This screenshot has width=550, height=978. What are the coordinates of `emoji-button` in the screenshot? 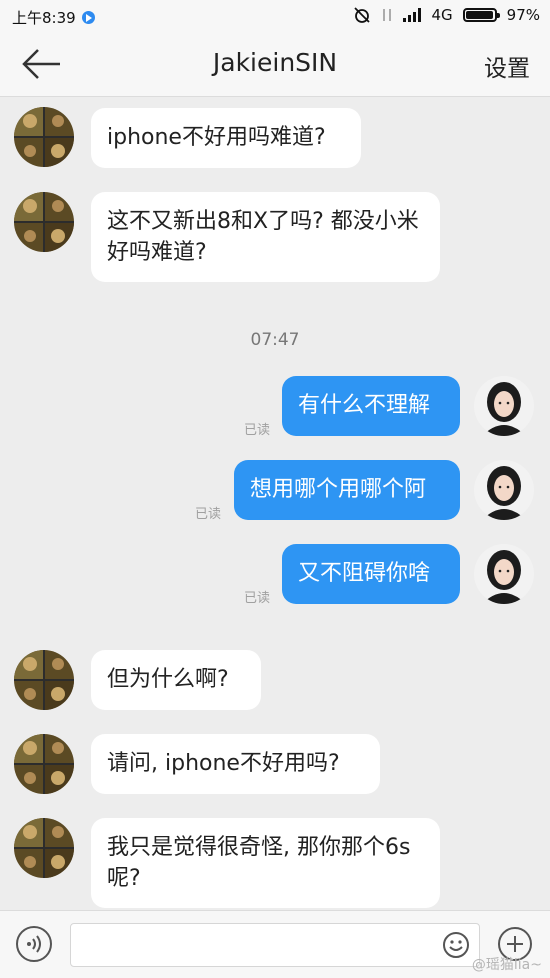 It's located at (456, 945).